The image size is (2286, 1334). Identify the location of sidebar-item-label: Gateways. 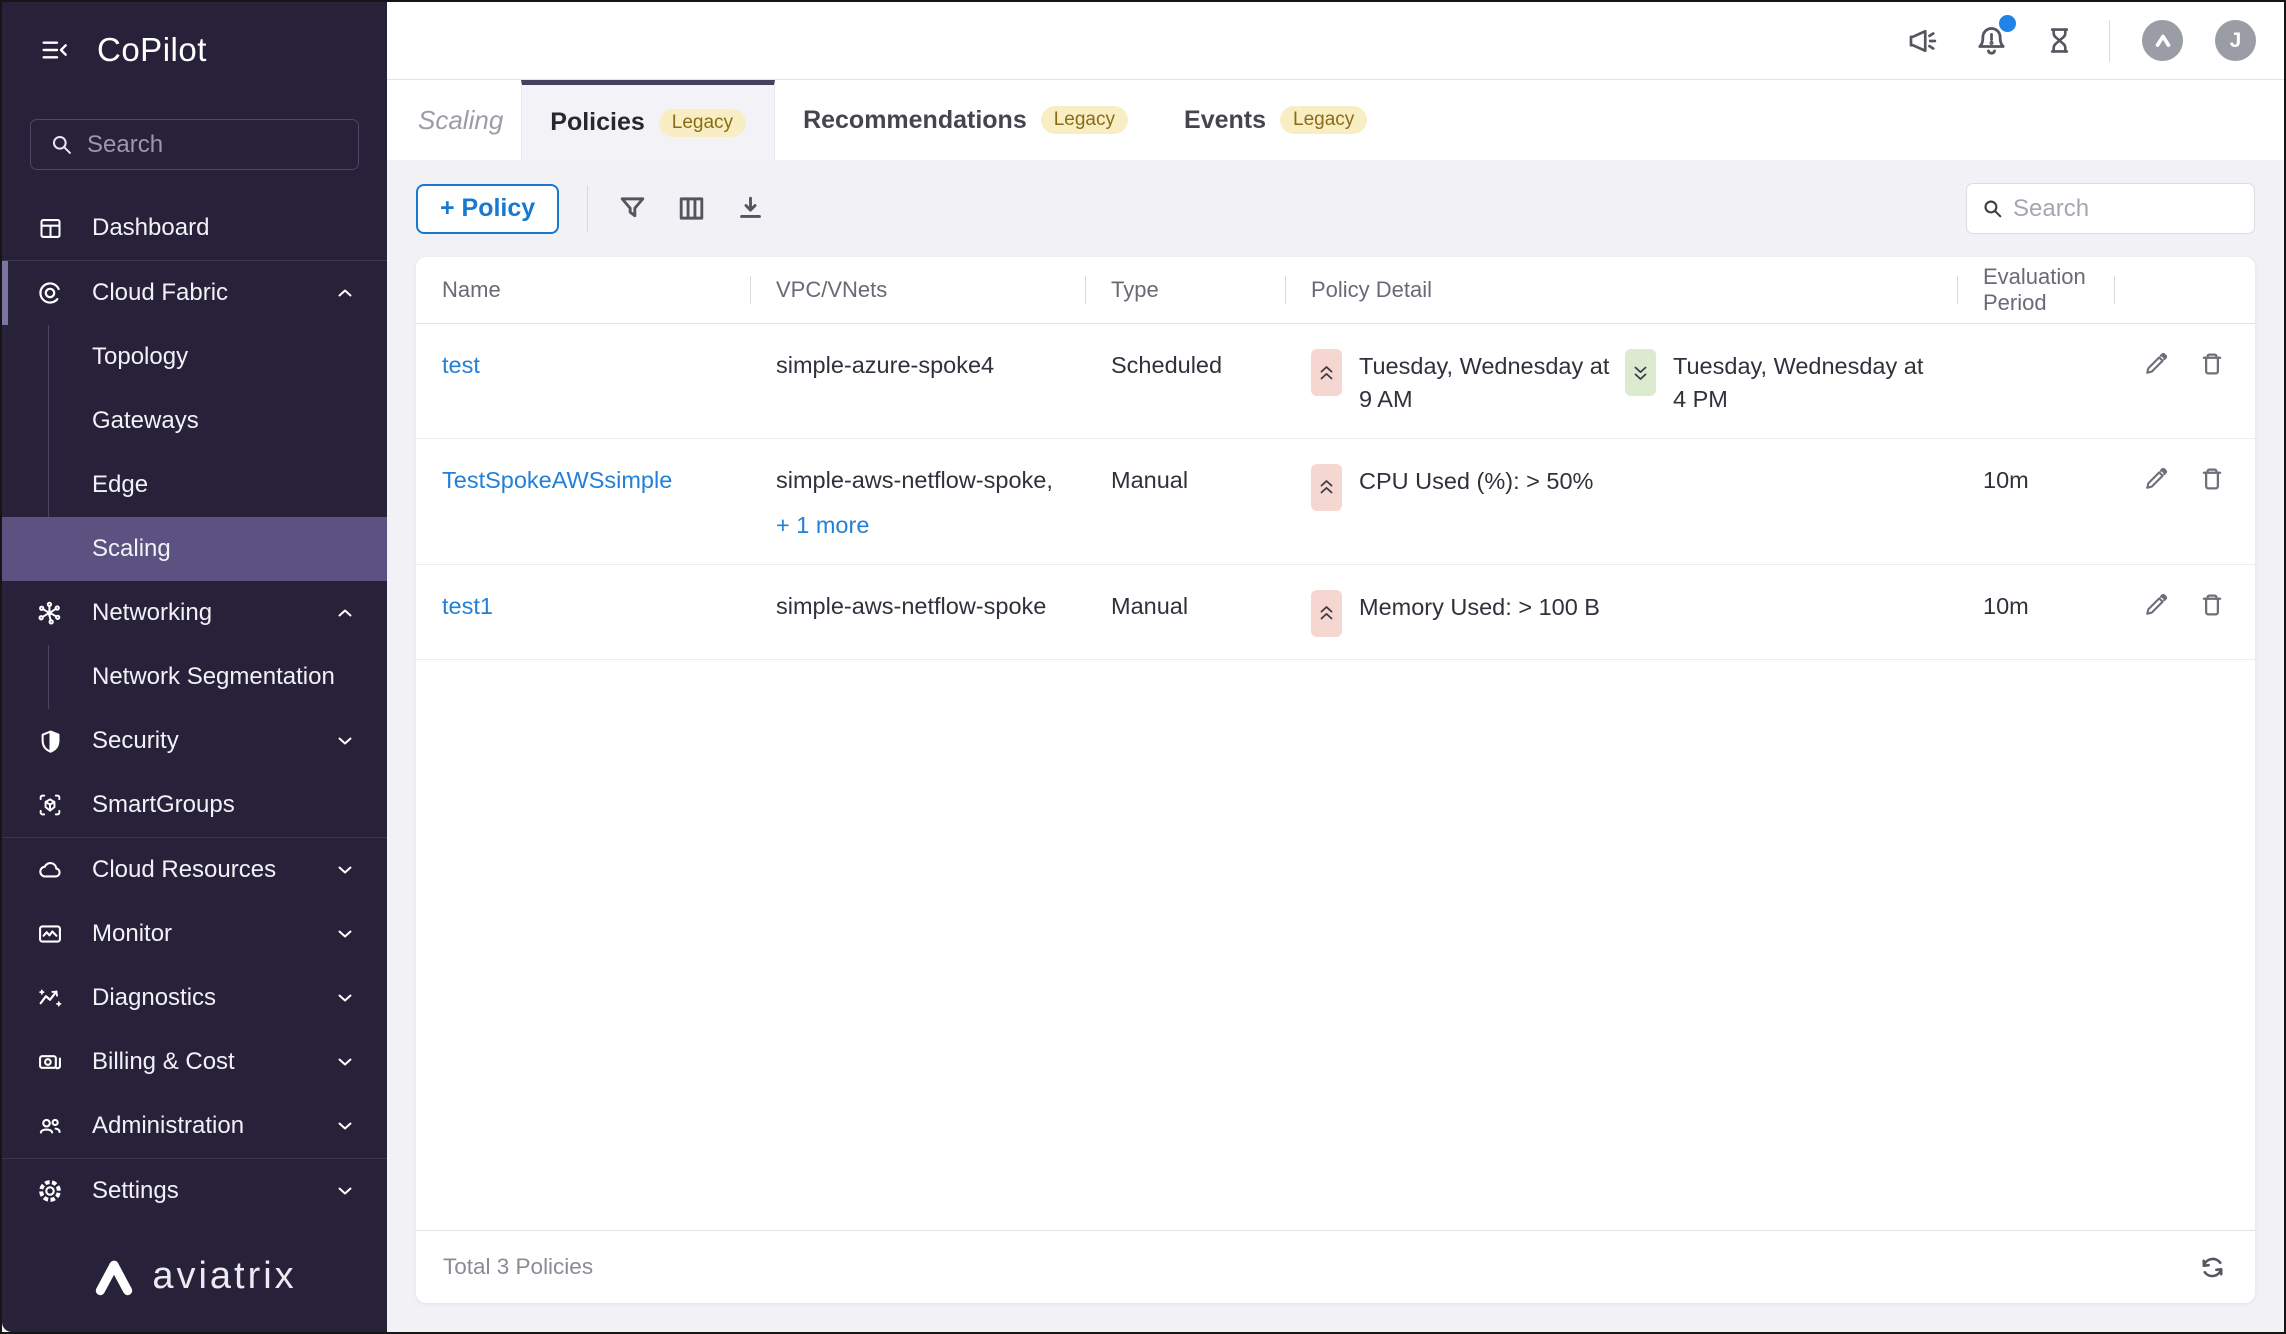
(145, 420).